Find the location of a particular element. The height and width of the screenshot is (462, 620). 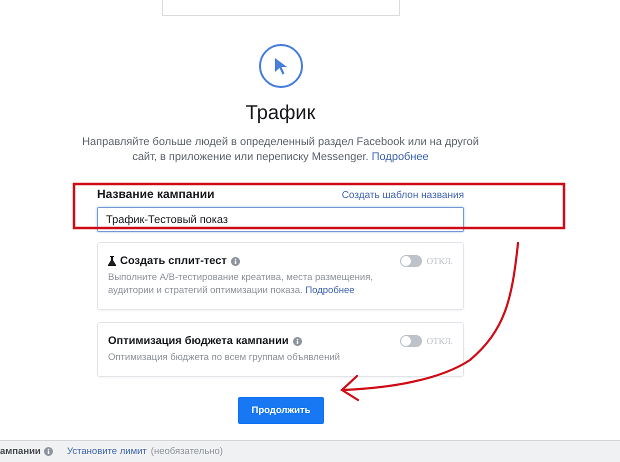

template-link: Создать шаблон названия is located at coordinates (403, 195).